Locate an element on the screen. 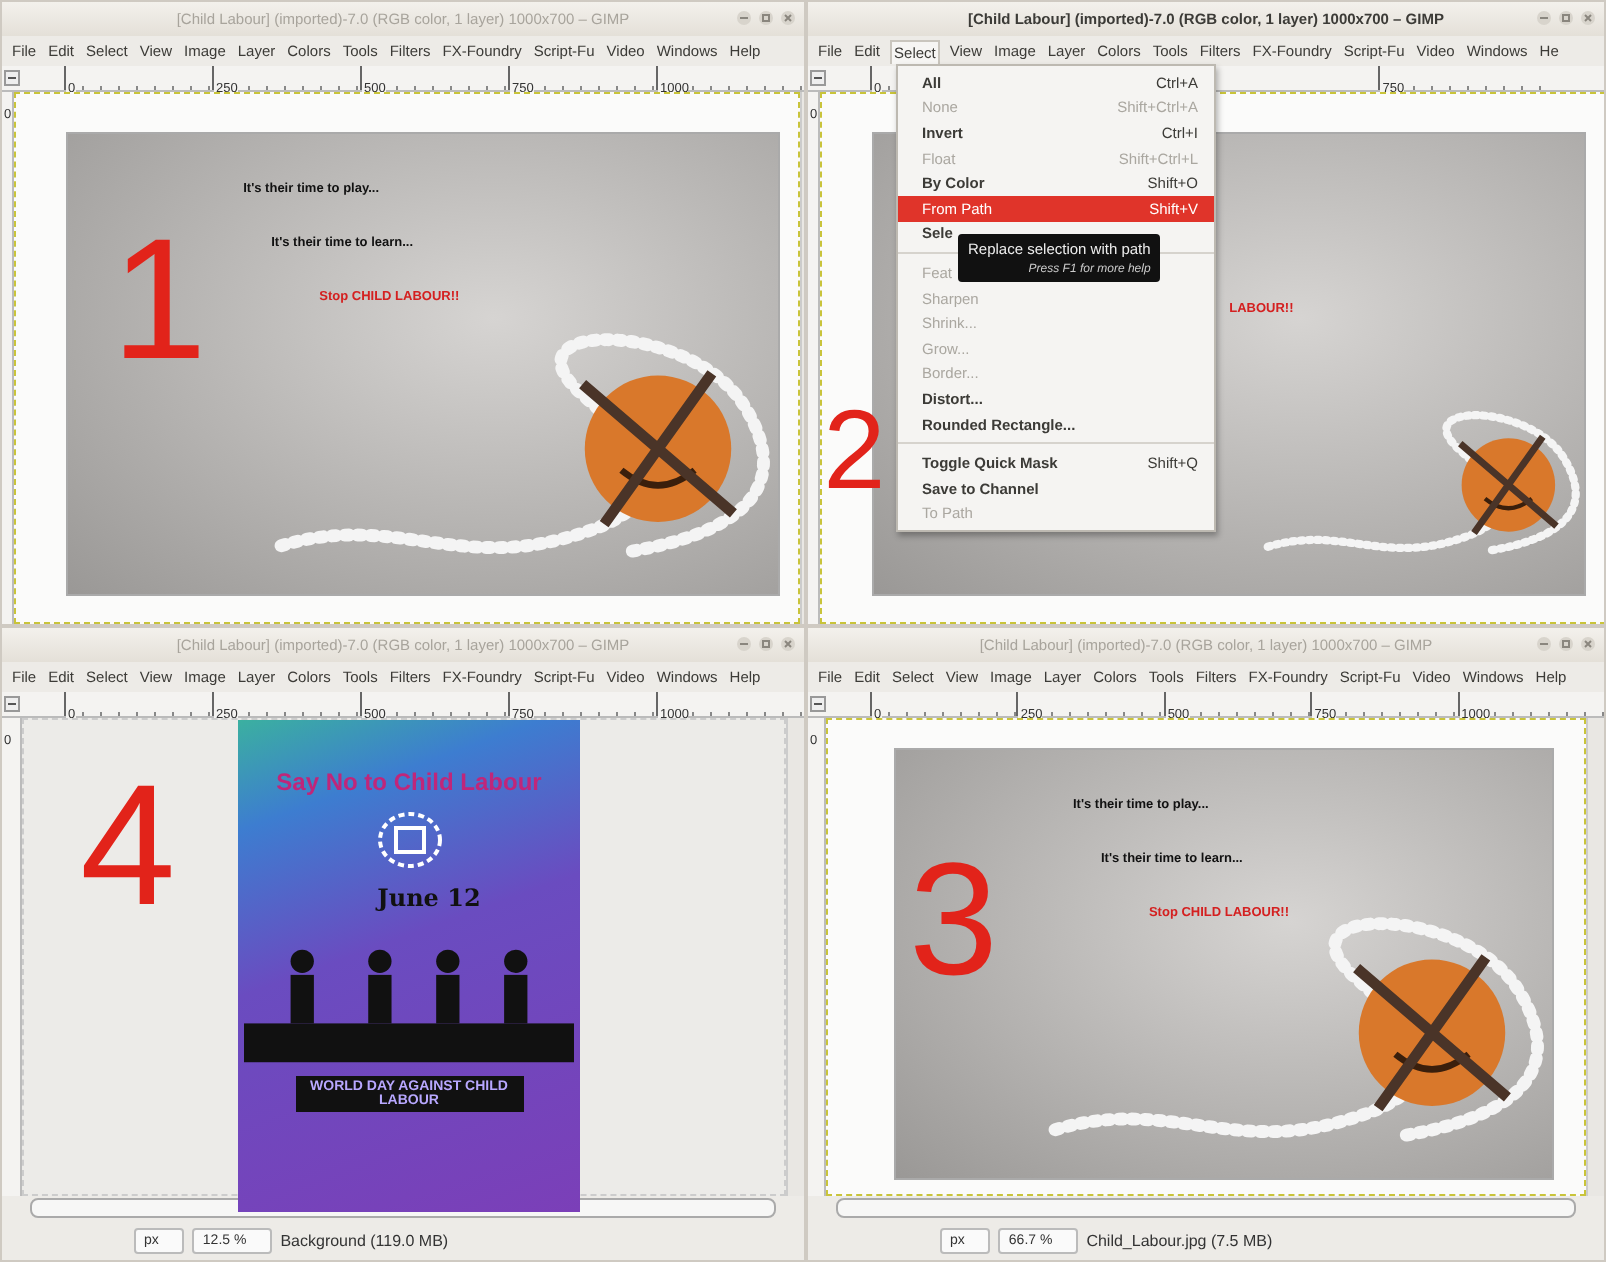 This screenshot has width=1606, height=1262. step-number: 2 is located at coordinates (854, 450).